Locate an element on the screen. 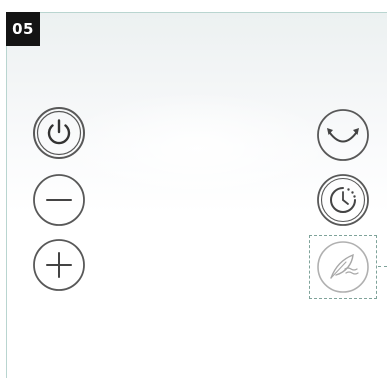  timer-button is located at coordinates (343, 200).